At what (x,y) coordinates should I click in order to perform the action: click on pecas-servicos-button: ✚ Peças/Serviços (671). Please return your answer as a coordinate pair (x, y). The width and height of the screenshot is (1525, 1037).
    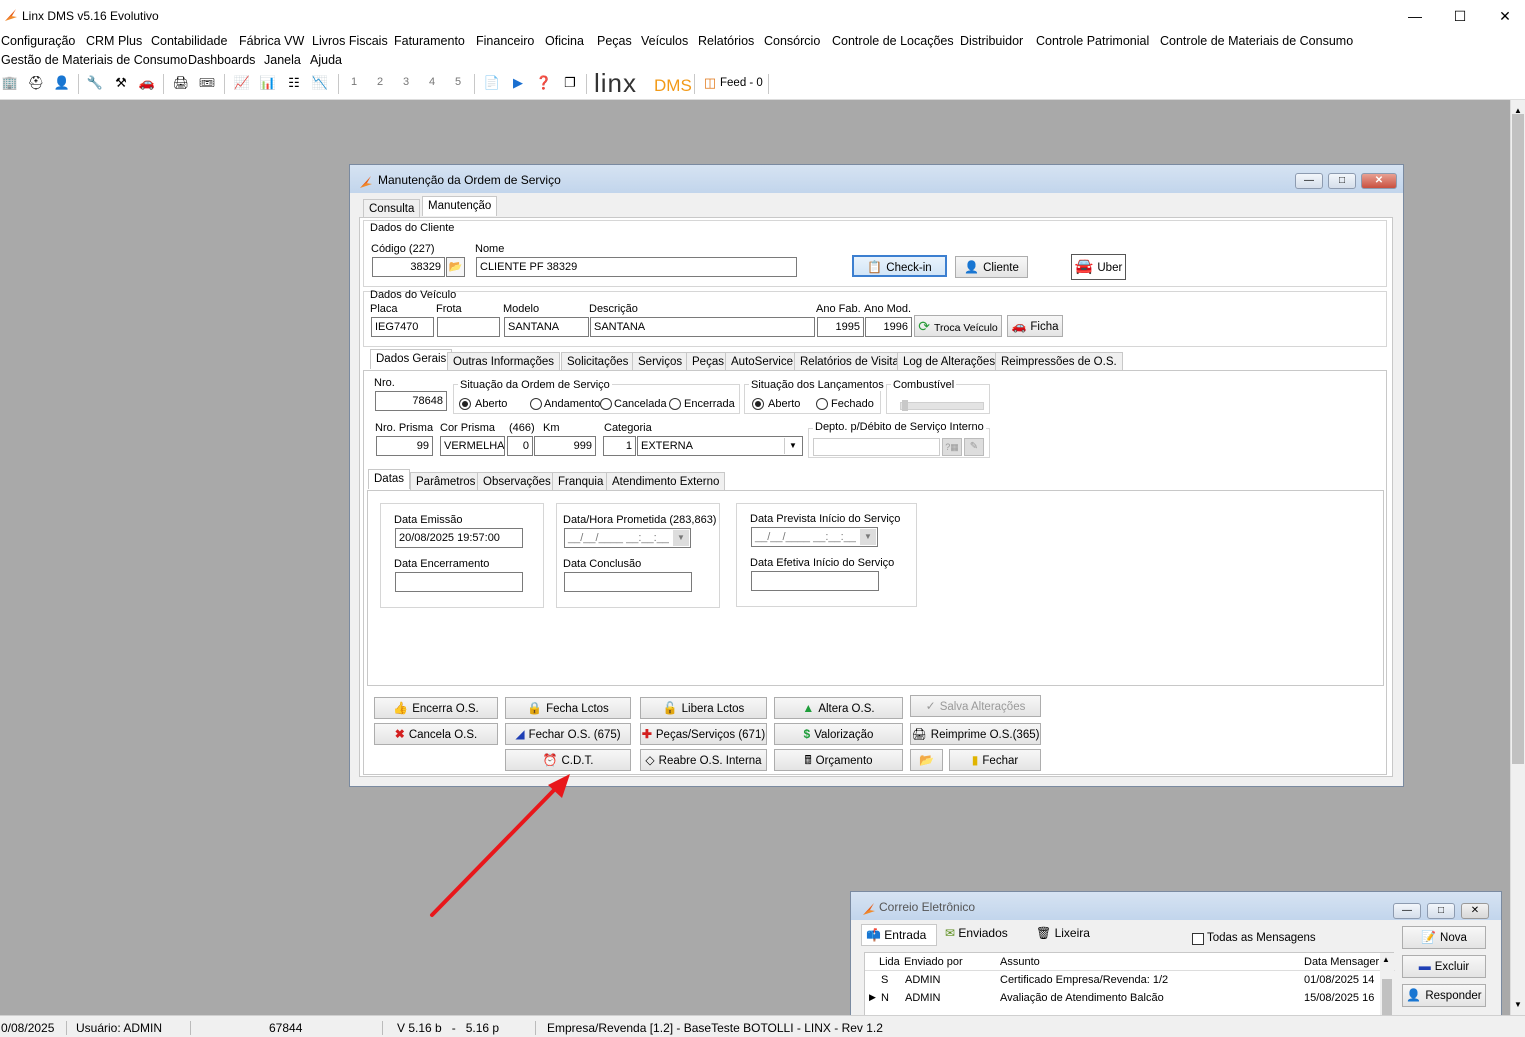
    Looking at the image, I should click on (703, 734).